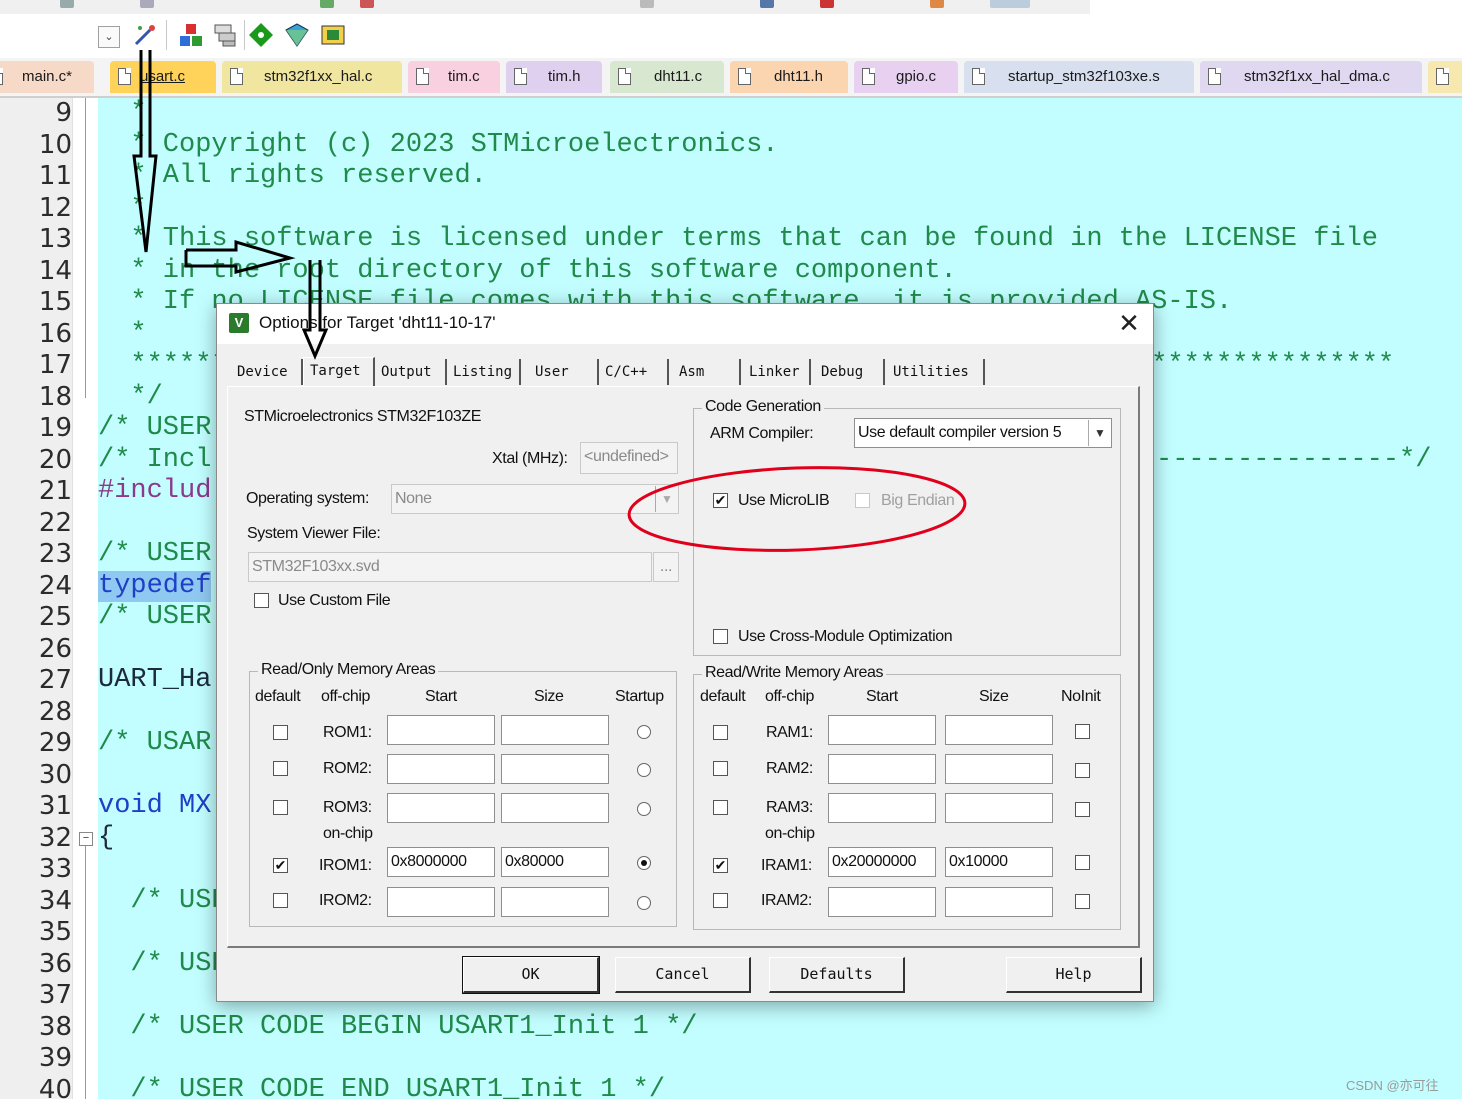  What do you see at coordinates (1074, 975) in the screenshot?
I see `help-button: Help` at bounding box center [1074, 975].